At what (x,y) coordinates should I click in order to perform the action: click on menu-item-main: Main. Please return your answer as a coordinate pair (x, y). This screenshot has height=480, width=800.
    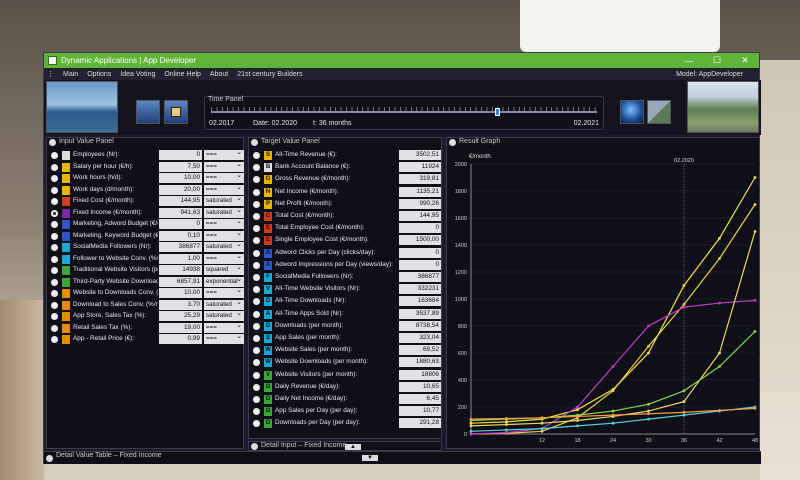
    Looking at the image, I should click on (70, 74).